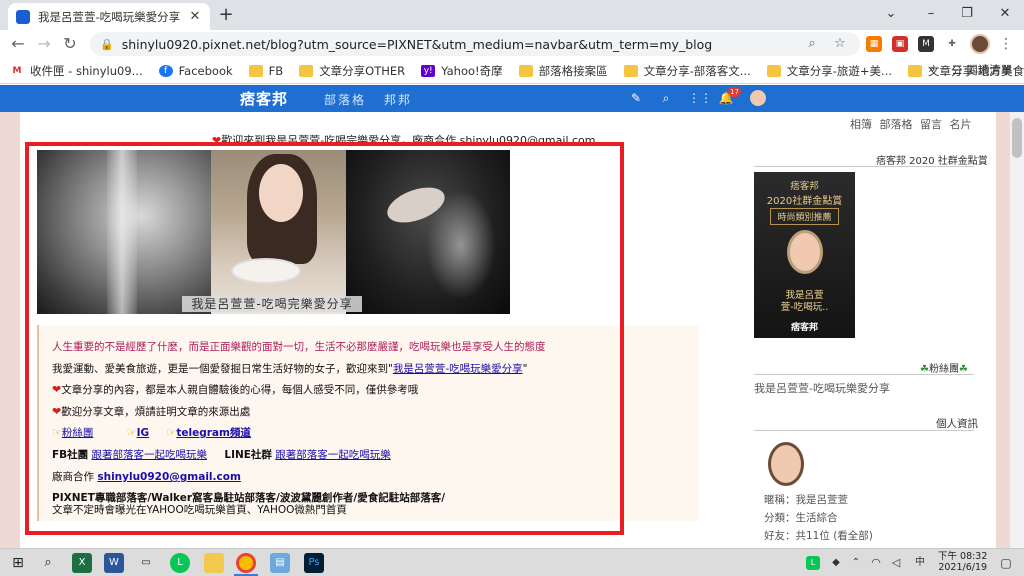 The height and width of the screenshot is (576, 1024). I want to click on blog-home-link: 我是呂萱萱-吃喝玩樂愛分享, so click(458, 369).